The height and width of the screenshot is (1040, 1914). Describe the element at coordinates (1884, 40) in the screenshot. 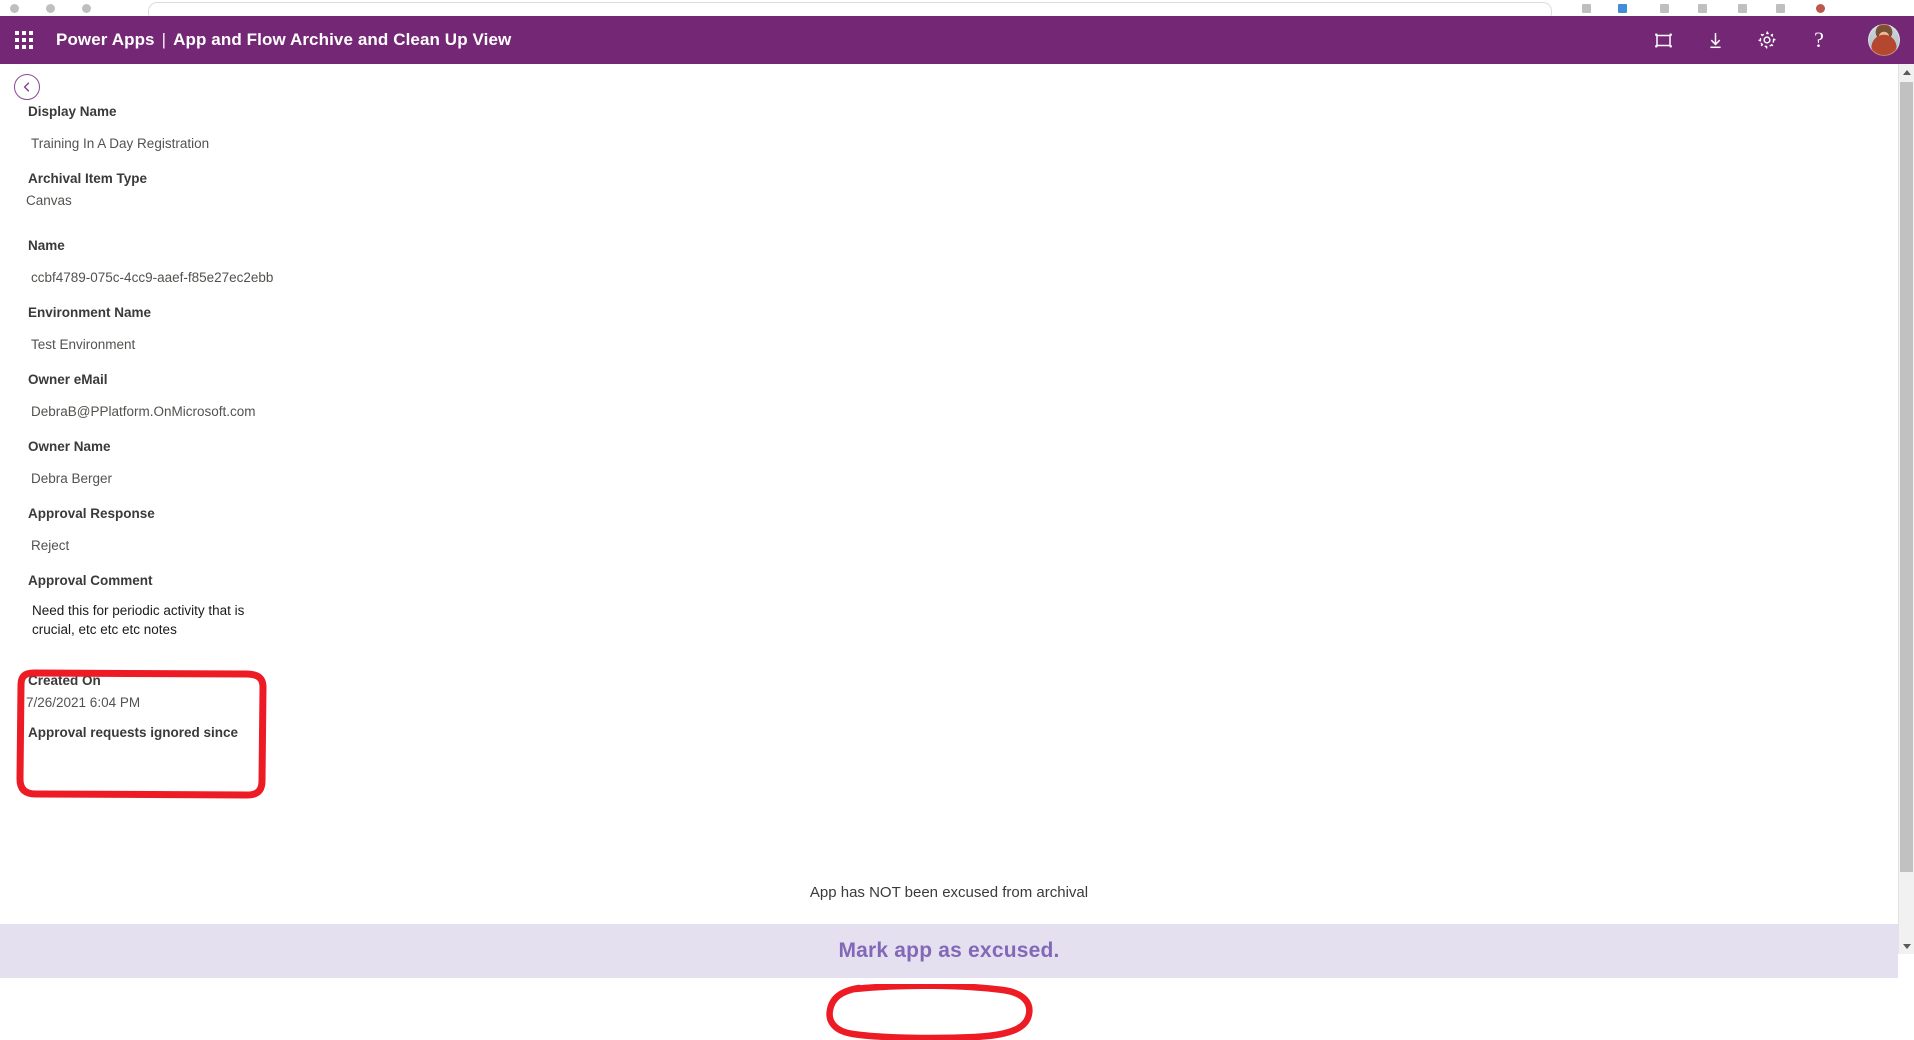

I see `avatar` at that location.